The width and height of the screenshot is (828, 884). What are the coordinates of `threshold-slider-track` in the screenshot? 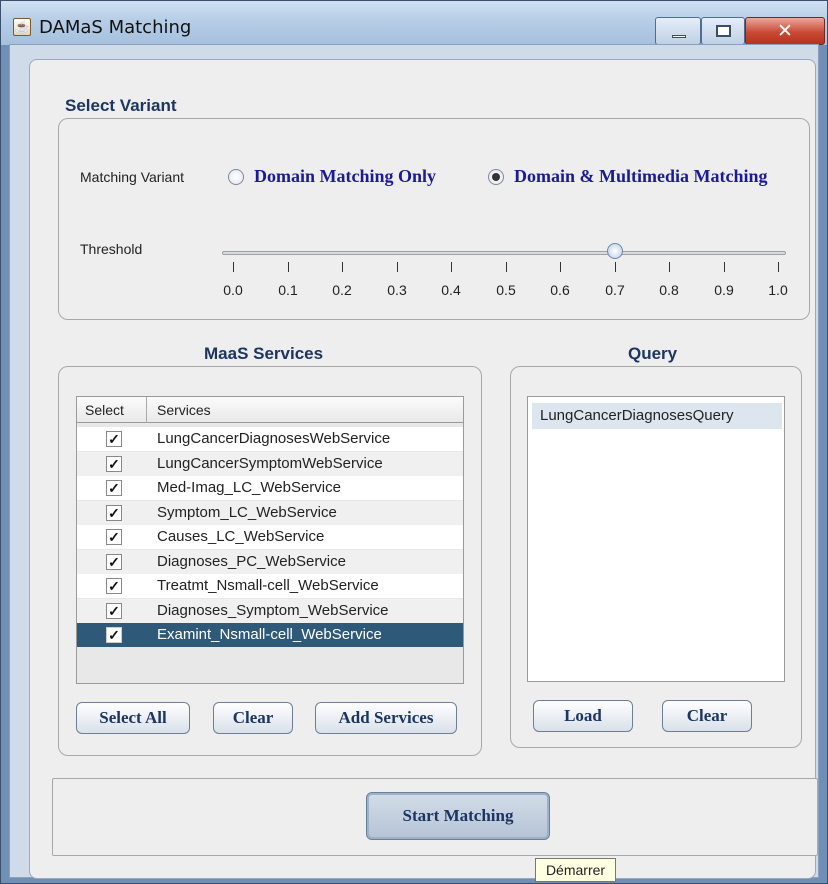 It's located at (504, 253).